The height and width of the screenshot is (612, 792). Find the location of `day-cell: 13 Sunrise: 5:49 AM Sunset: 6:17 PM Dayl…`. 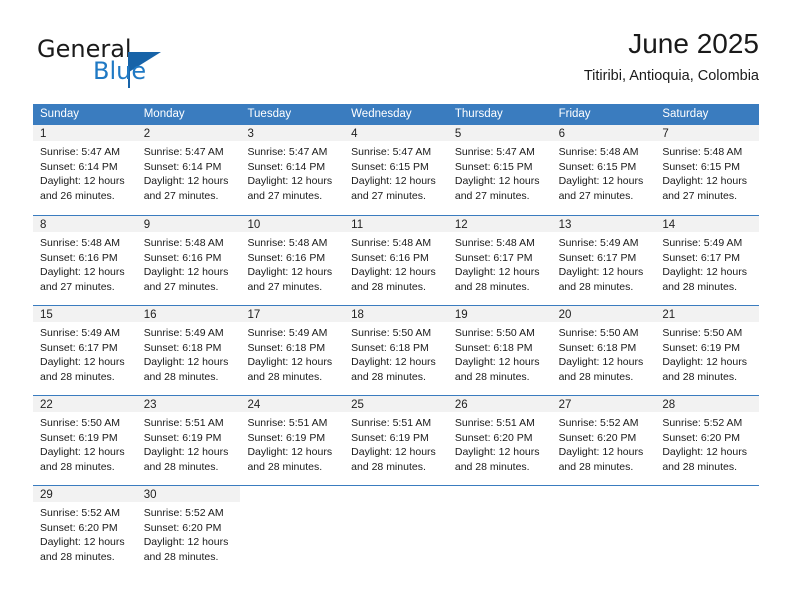

day-cell: 13 Sunrise: 5:49 AM Sunset: 6:17 PM Dayl… is located at coordinates (603, 260).